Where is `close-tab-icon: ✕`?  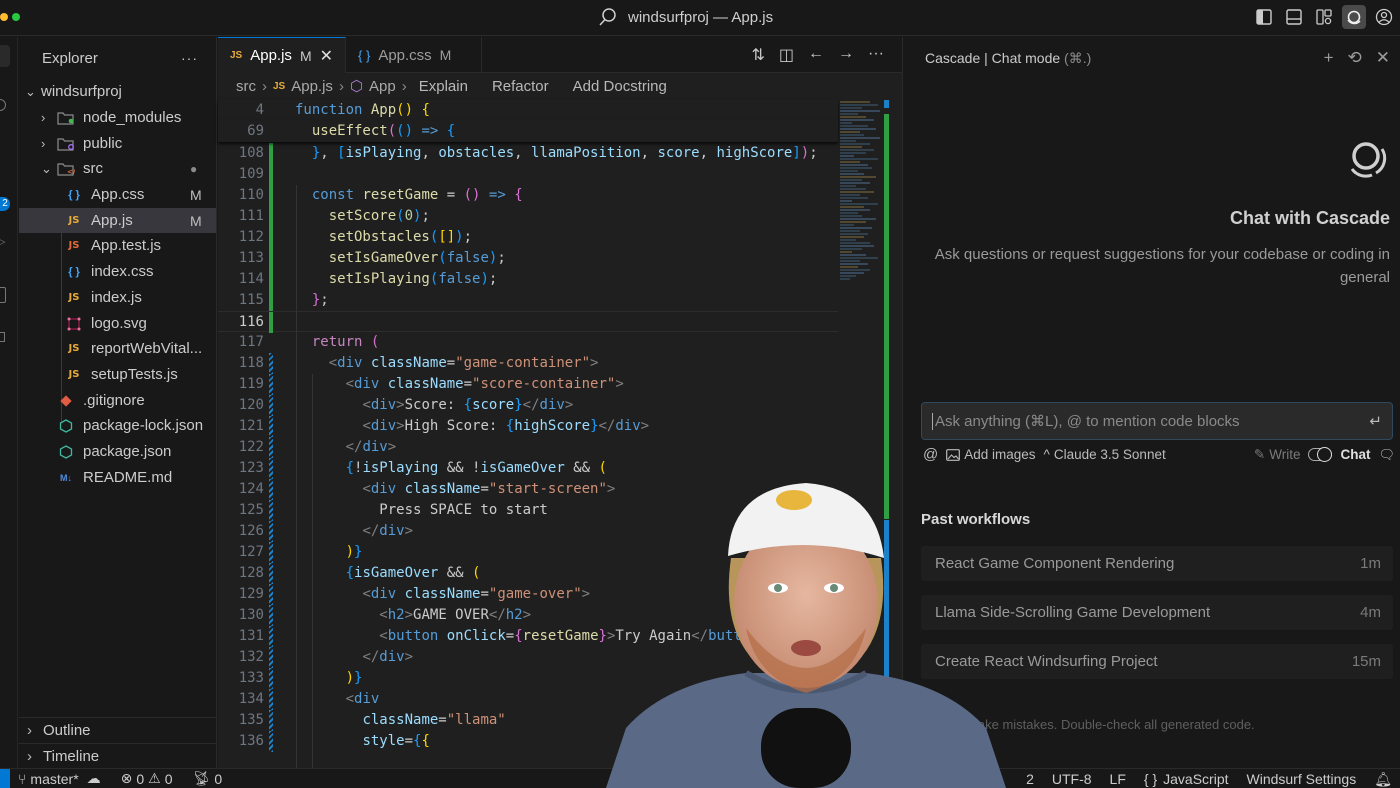
close-tab-icon: ✕ is located at coordinates (326, 56).